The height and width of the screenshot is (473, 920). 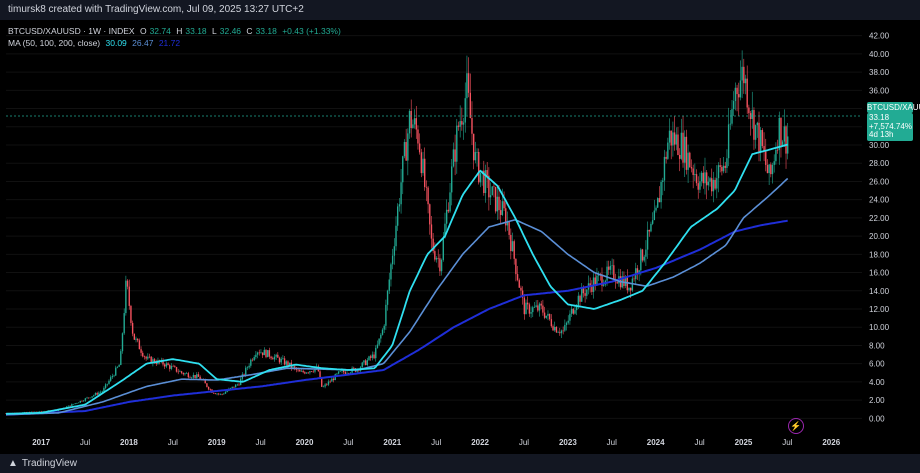 I want to click on y-tick-label: 20.00, so click(x=879, y=236).